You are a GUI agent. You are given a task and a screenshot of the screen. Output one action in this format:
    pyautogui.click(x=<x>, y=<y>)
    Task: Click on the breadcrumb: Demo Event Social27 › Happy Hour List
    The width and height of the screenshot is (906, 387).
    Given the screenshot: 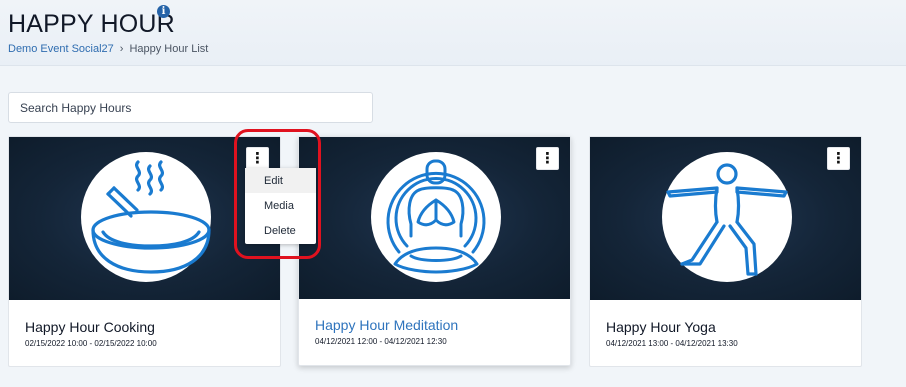 What is the action you would take?
    pyautogui.click(x=108, y=49)
    